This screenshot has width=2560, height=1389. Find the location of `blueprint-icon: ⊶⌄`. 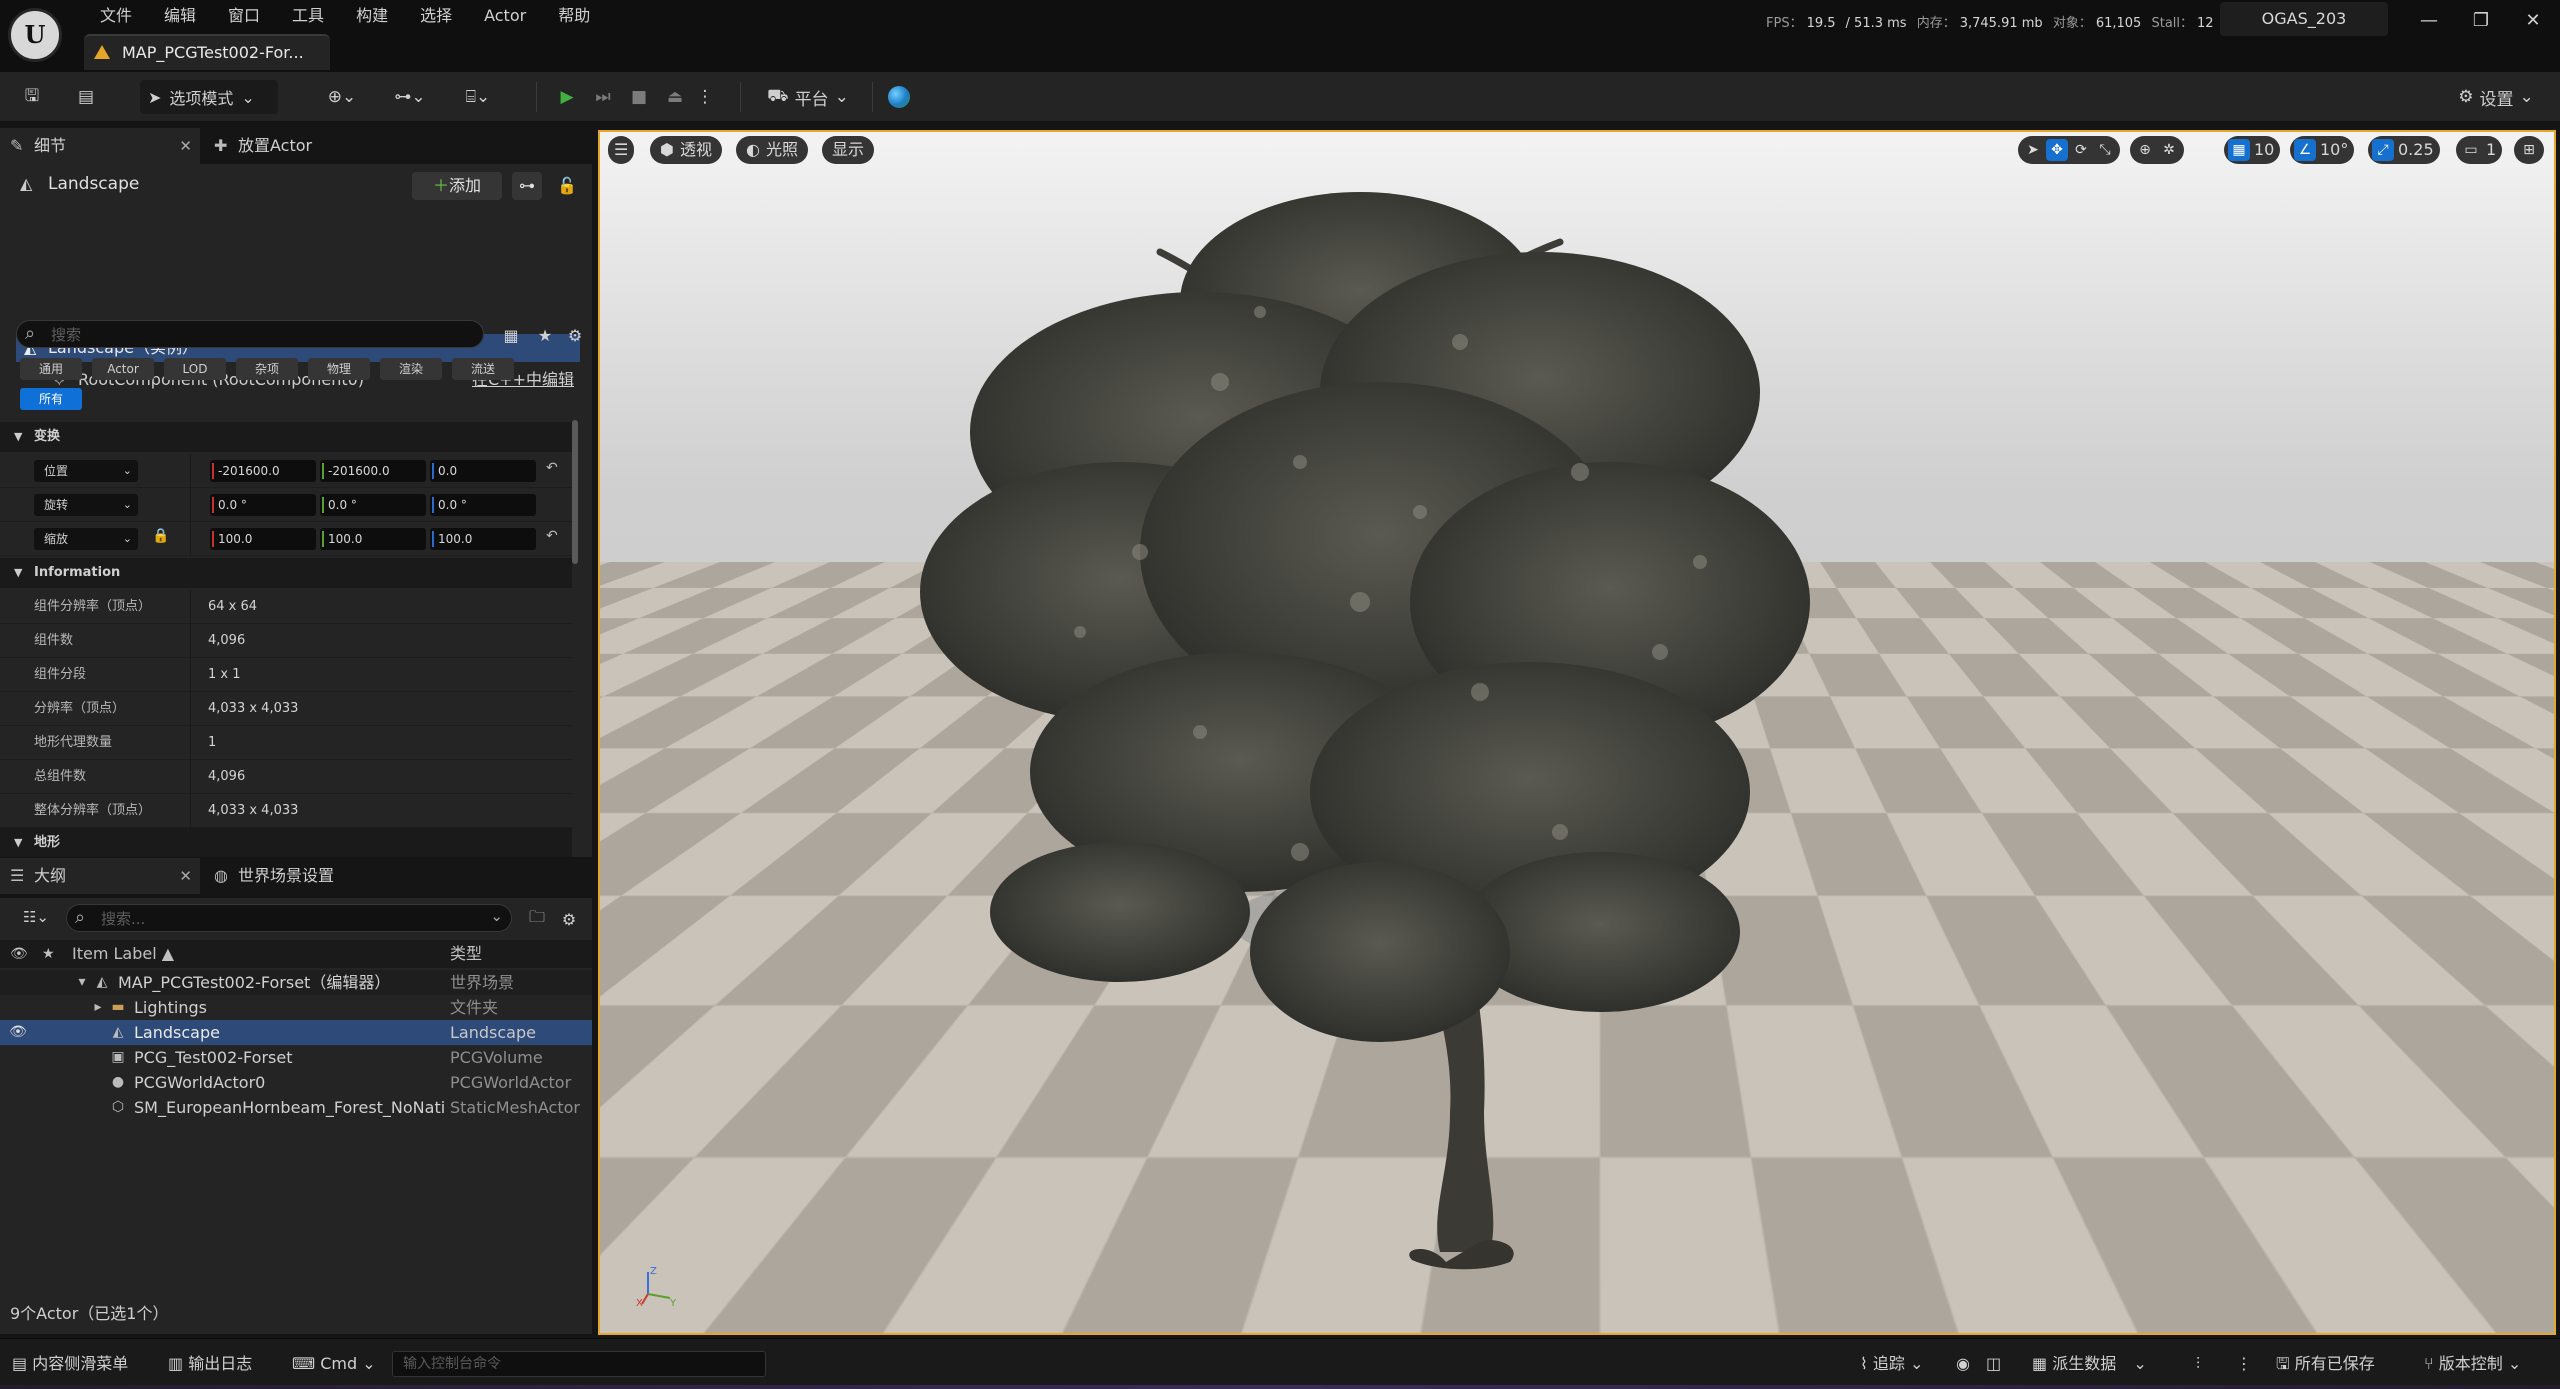

blueprint-icon: ⊶⌄ is located at coordinates (410, 97).